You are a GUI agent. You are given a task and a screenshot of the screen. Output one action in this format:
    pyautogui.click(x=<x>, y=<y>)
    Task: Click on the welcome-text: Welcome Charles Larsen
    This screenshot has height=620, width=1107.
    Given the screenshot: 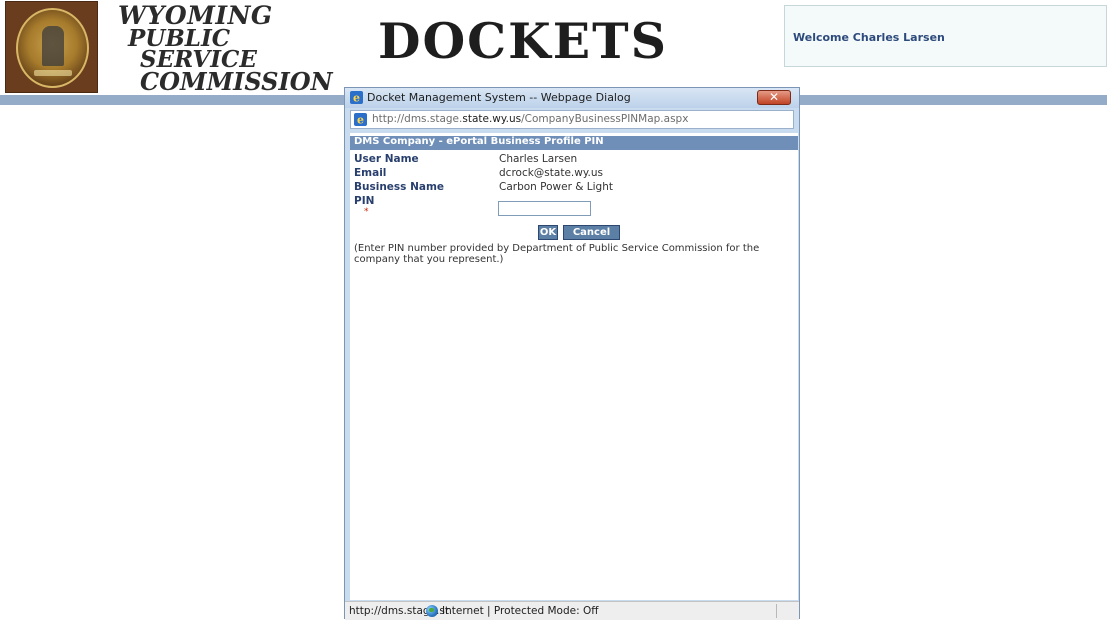 What is the action you would take?
    pyautogui.click(x=869, y=37)
    